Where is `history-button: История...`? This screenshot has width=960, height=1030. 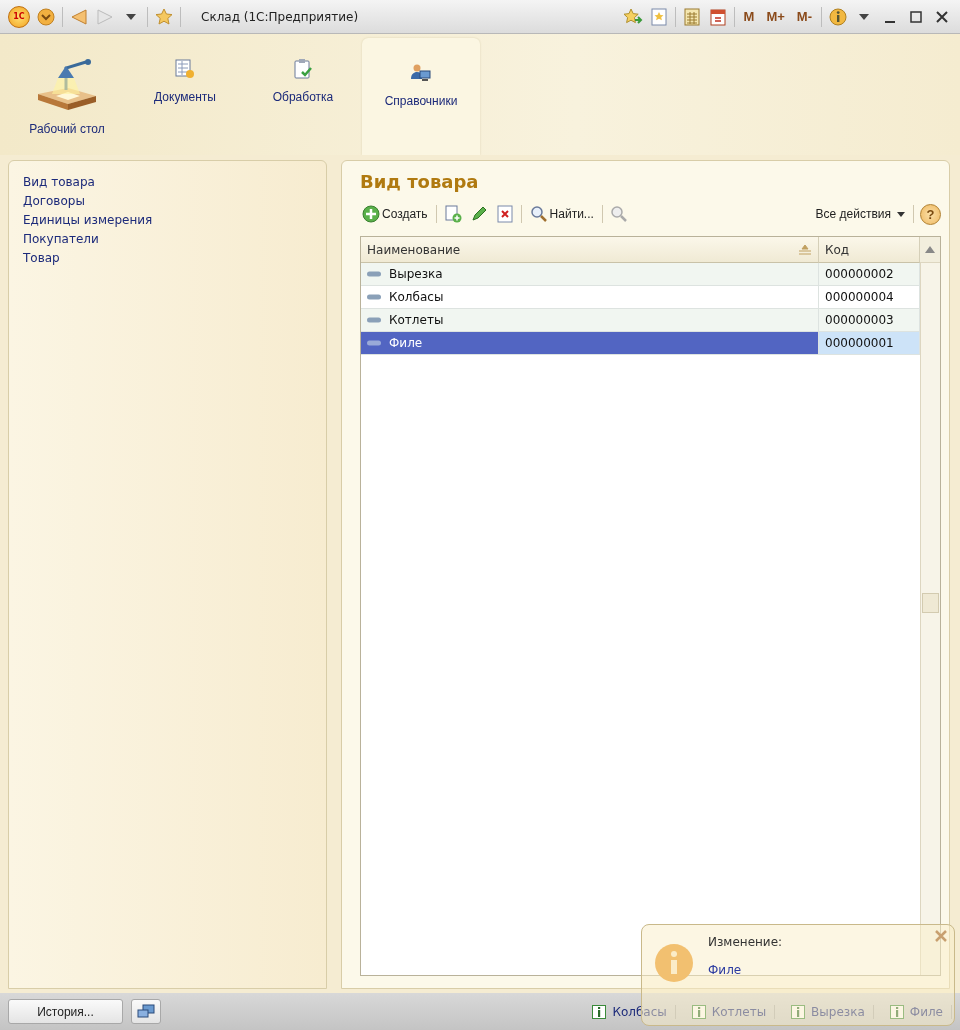
history-button: История... is located at coordinates (65, 1011).